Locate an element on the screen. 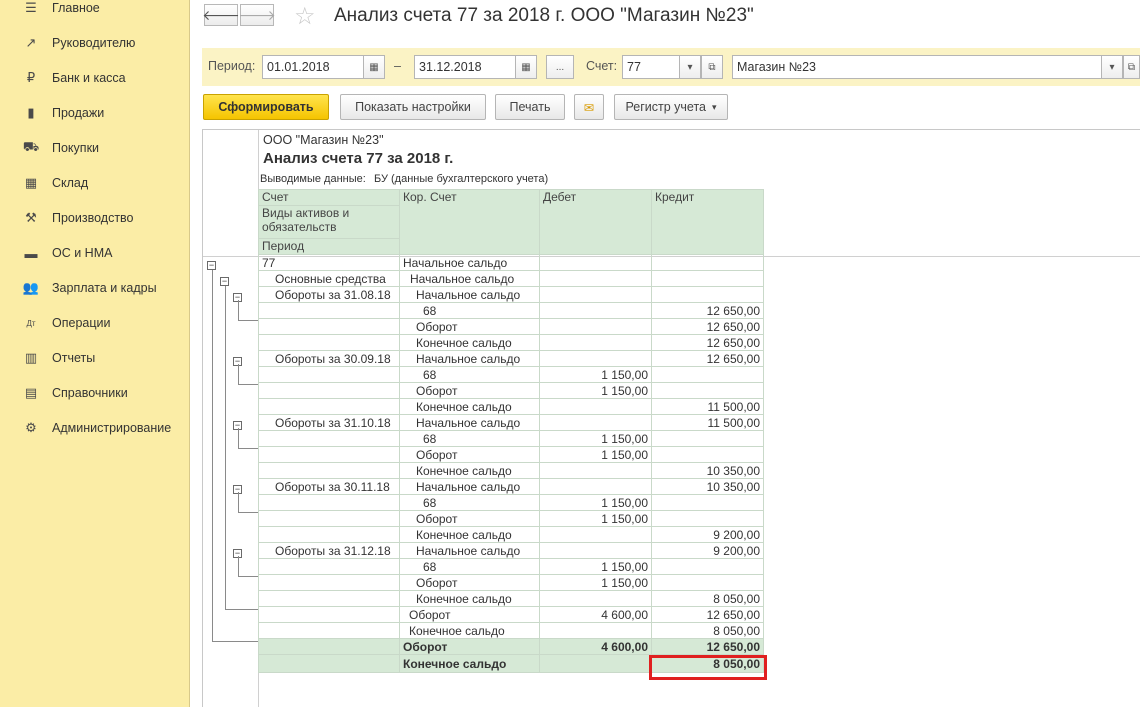 The width and height of the screenshot is (1140, 707). account-dropdown-button: ▾ is located at coordinates (690, 67).